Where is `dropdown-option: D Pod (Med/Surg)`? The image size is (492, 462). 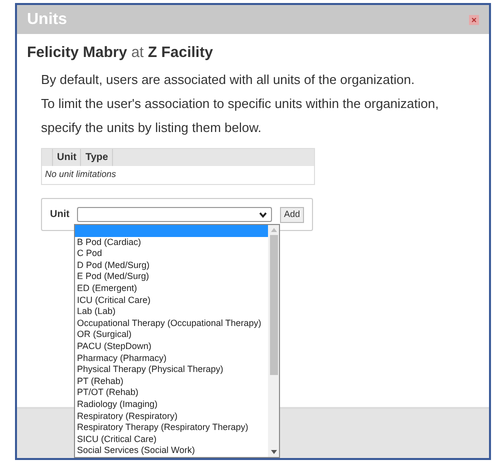
dropdown-option: D Pod (Med/Surg) is located at coordinates (171, 266).